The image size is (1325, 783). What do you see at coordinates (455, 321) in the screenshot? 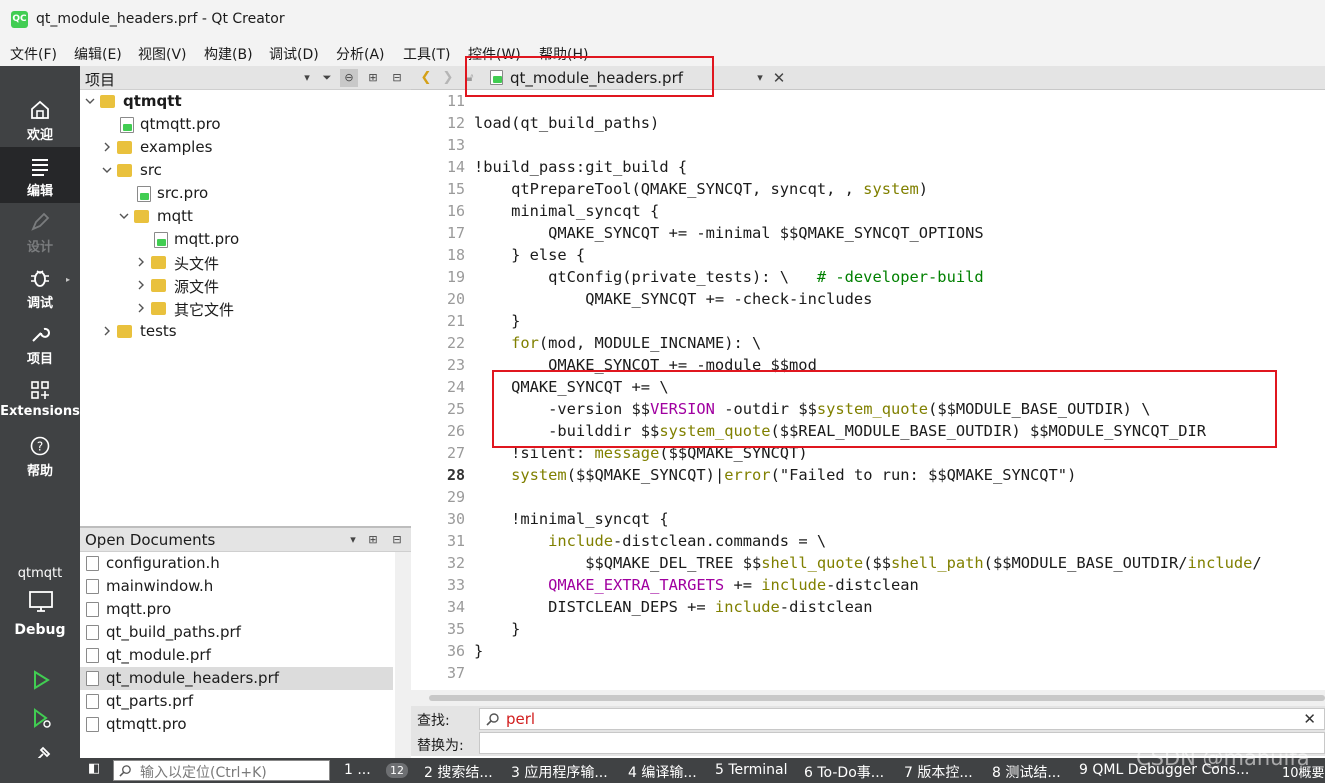
I see `line-number: 21` at bounding box center [455, 321].